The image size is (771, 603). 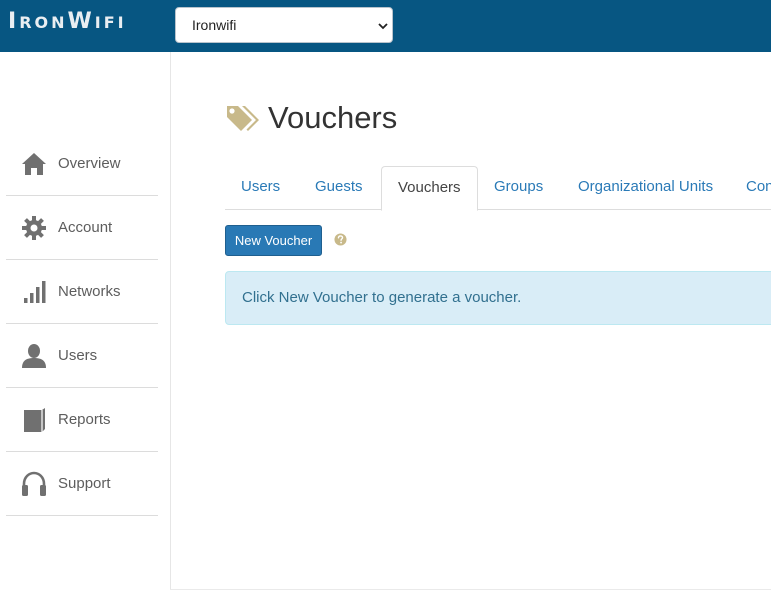 I want to click on organization-select: Ironwifi, so click(x=284, y=25).